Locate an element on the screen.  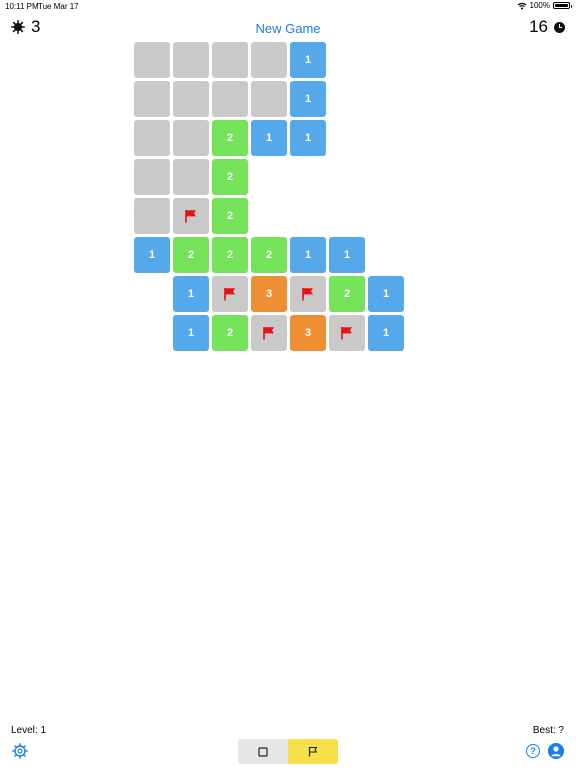
square-icon is located at coordinates (263, 751).